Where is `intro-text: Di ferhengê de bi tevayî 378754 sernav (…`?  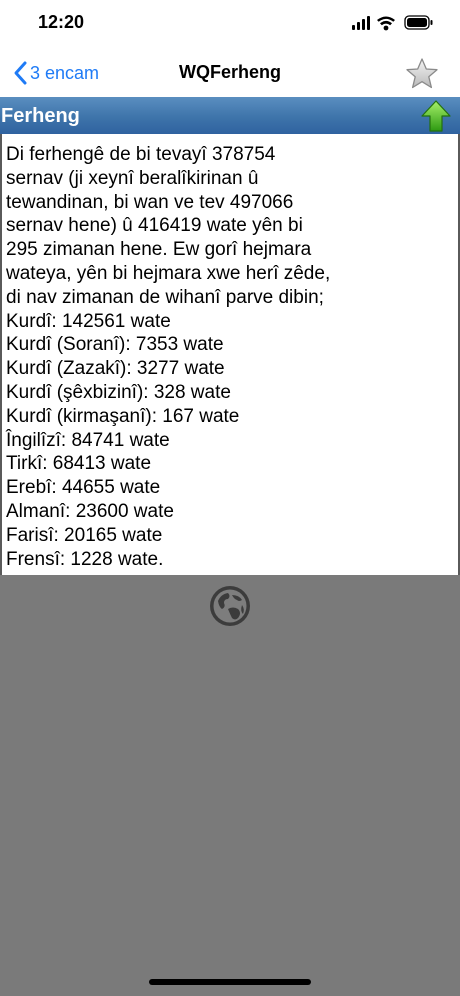 intro-text: Di ferhengê de bi tevayî 378754 sernav (… is located at coordinates (168, 226).